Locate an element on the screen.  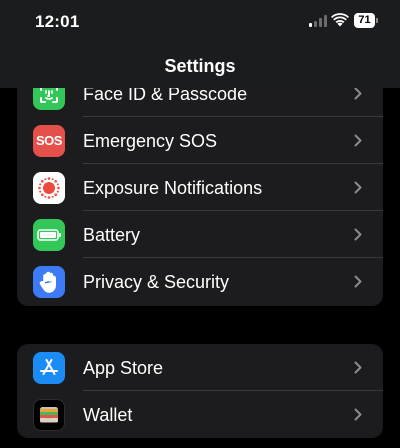
row-label: Privacy & Security is located at coordinates (156, 282).